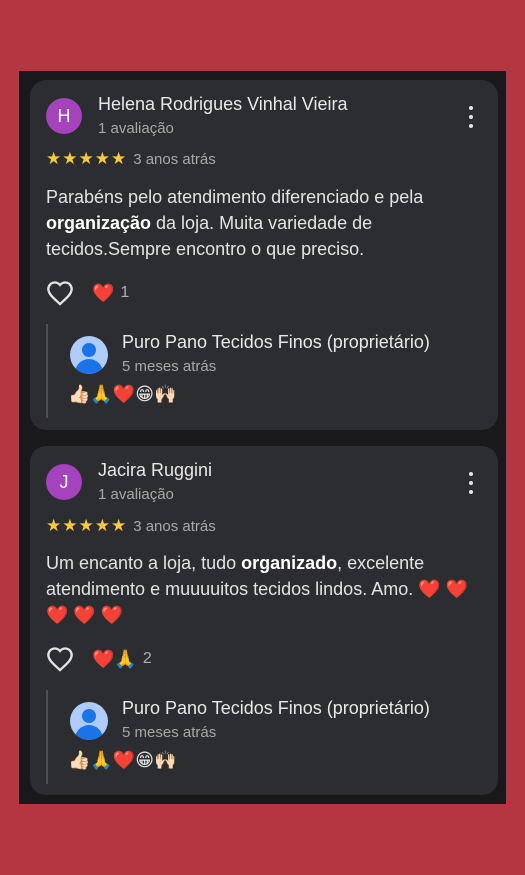  Describe the element at coordinates (155, 470) in the screenshot. I see `reviewer-name: Jacira Ruggini` at that location.